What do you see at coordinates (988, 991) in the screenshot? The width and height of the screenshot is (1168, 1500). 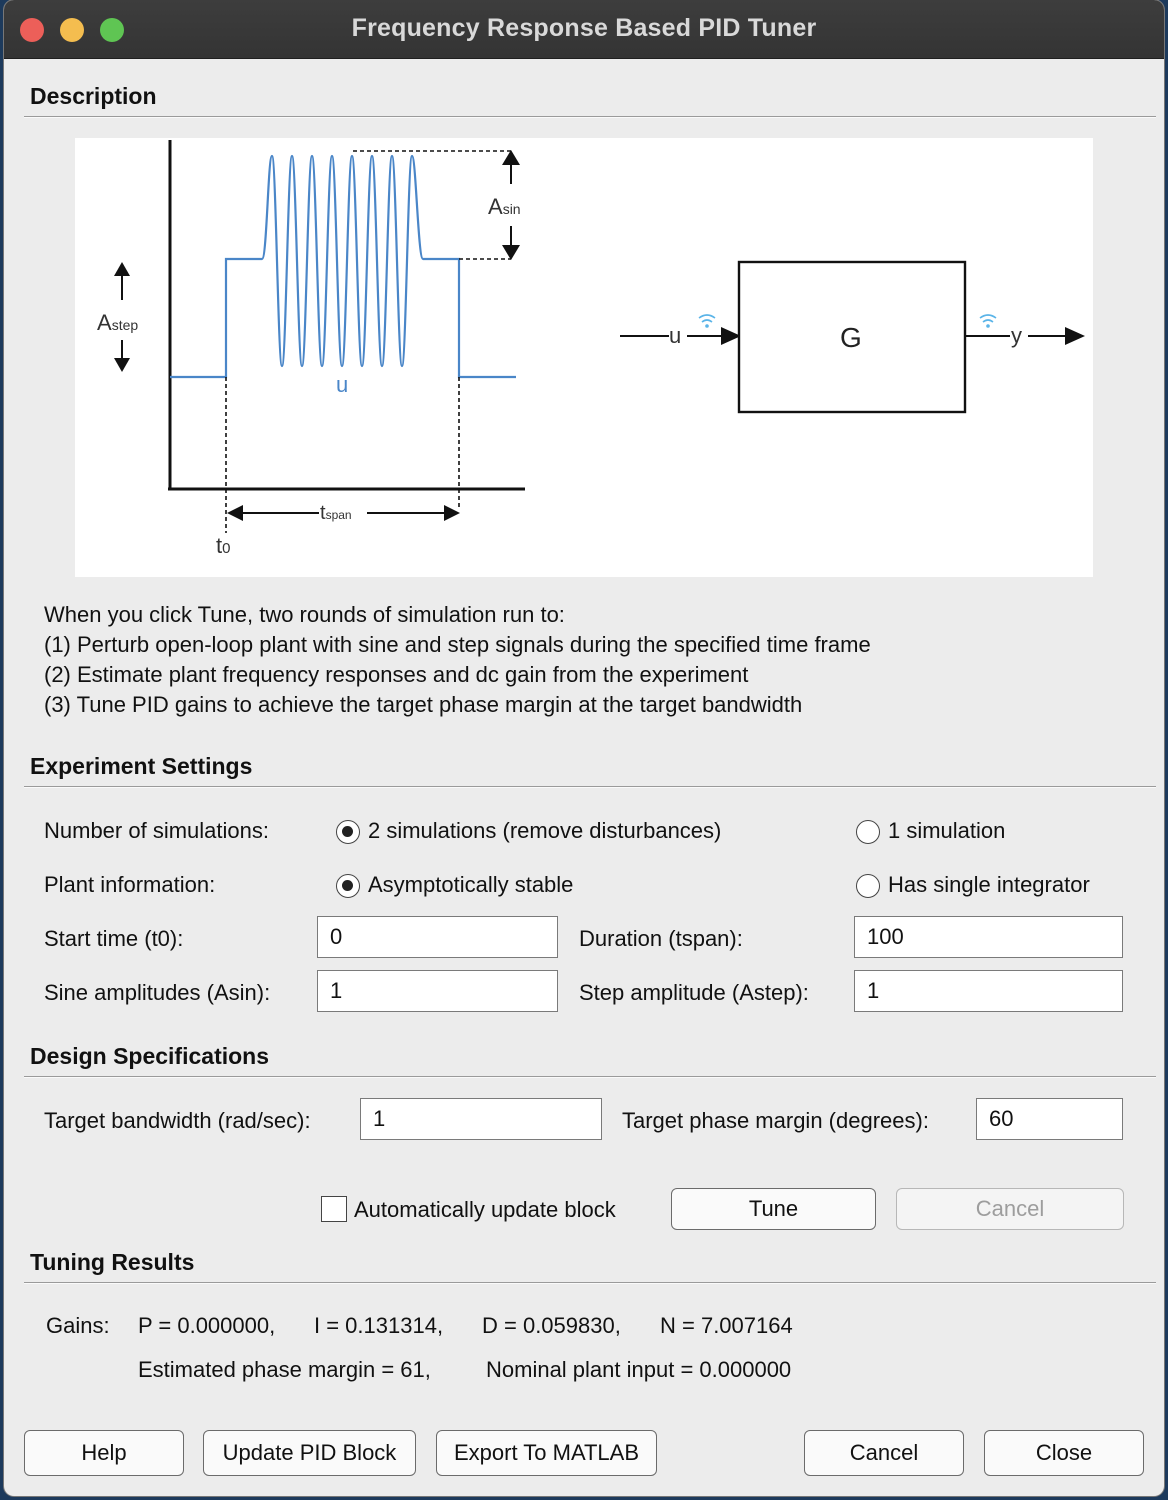 I see `step-amplitude-input` at bounding box center [988, 991].